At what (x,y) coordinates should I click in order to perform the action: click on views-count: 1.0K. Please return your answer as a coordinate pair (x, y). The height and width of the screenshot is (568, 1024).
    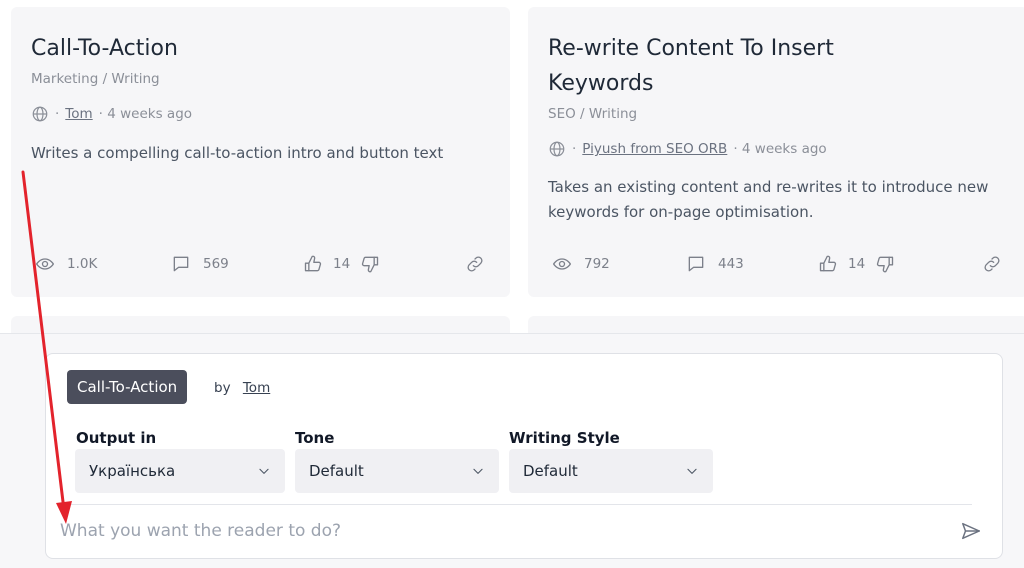
    Looking at the image, I should click on (82, 264).